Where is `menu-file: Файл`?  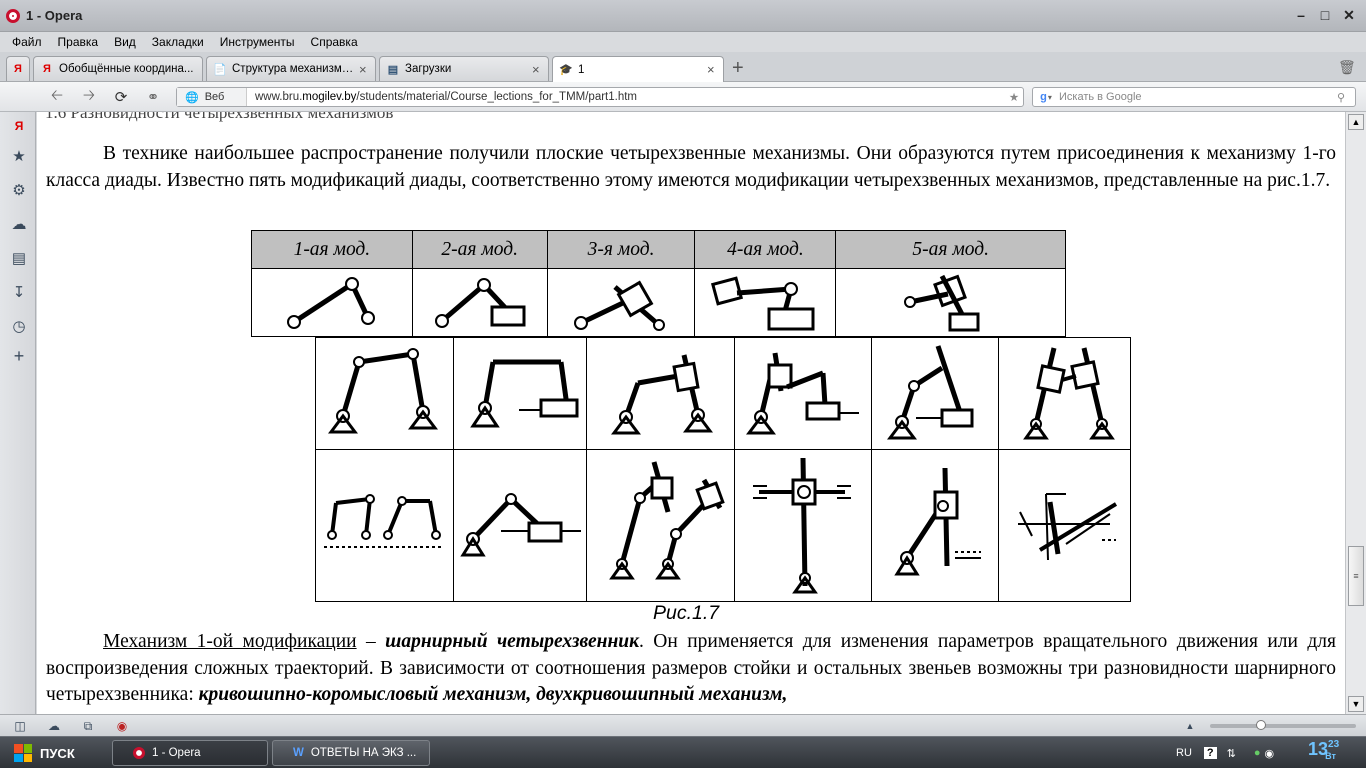
menu-file: Файл is located at coordinates (27, 42).